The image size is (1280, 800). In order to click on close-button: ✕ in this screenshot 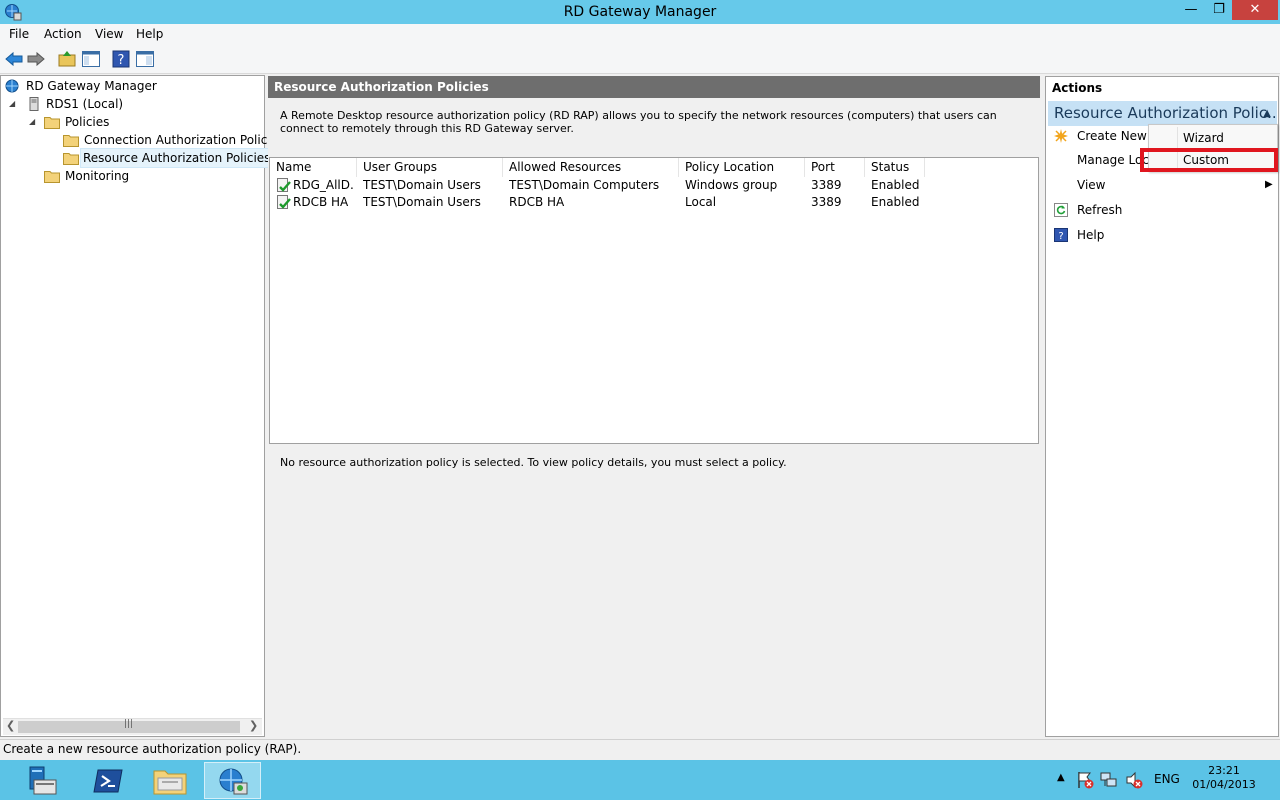, I will do `click(1255, 10)`.